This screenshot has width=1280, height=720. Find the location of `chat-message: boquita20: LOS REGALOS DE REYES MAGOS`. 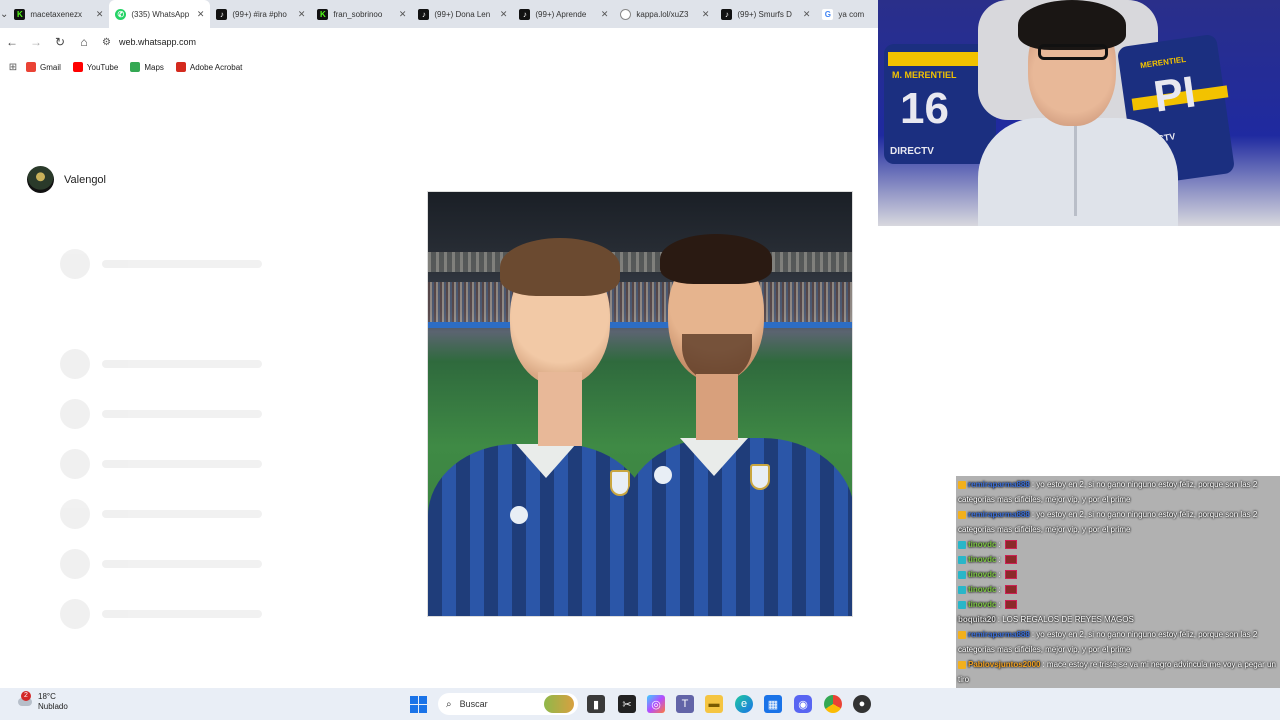

chat-message: boquita20: LOS REGALOS DE REYES MAGOS is located at coordinates (1118, 619).